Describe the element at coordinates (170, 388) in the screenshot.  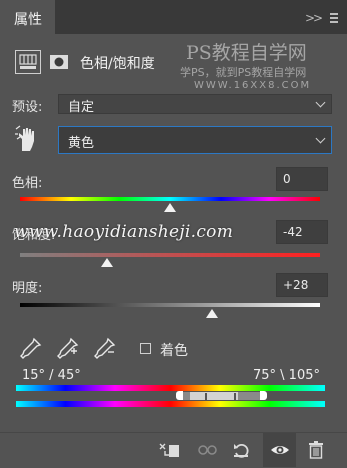
I see `input-color-bar` at that location.